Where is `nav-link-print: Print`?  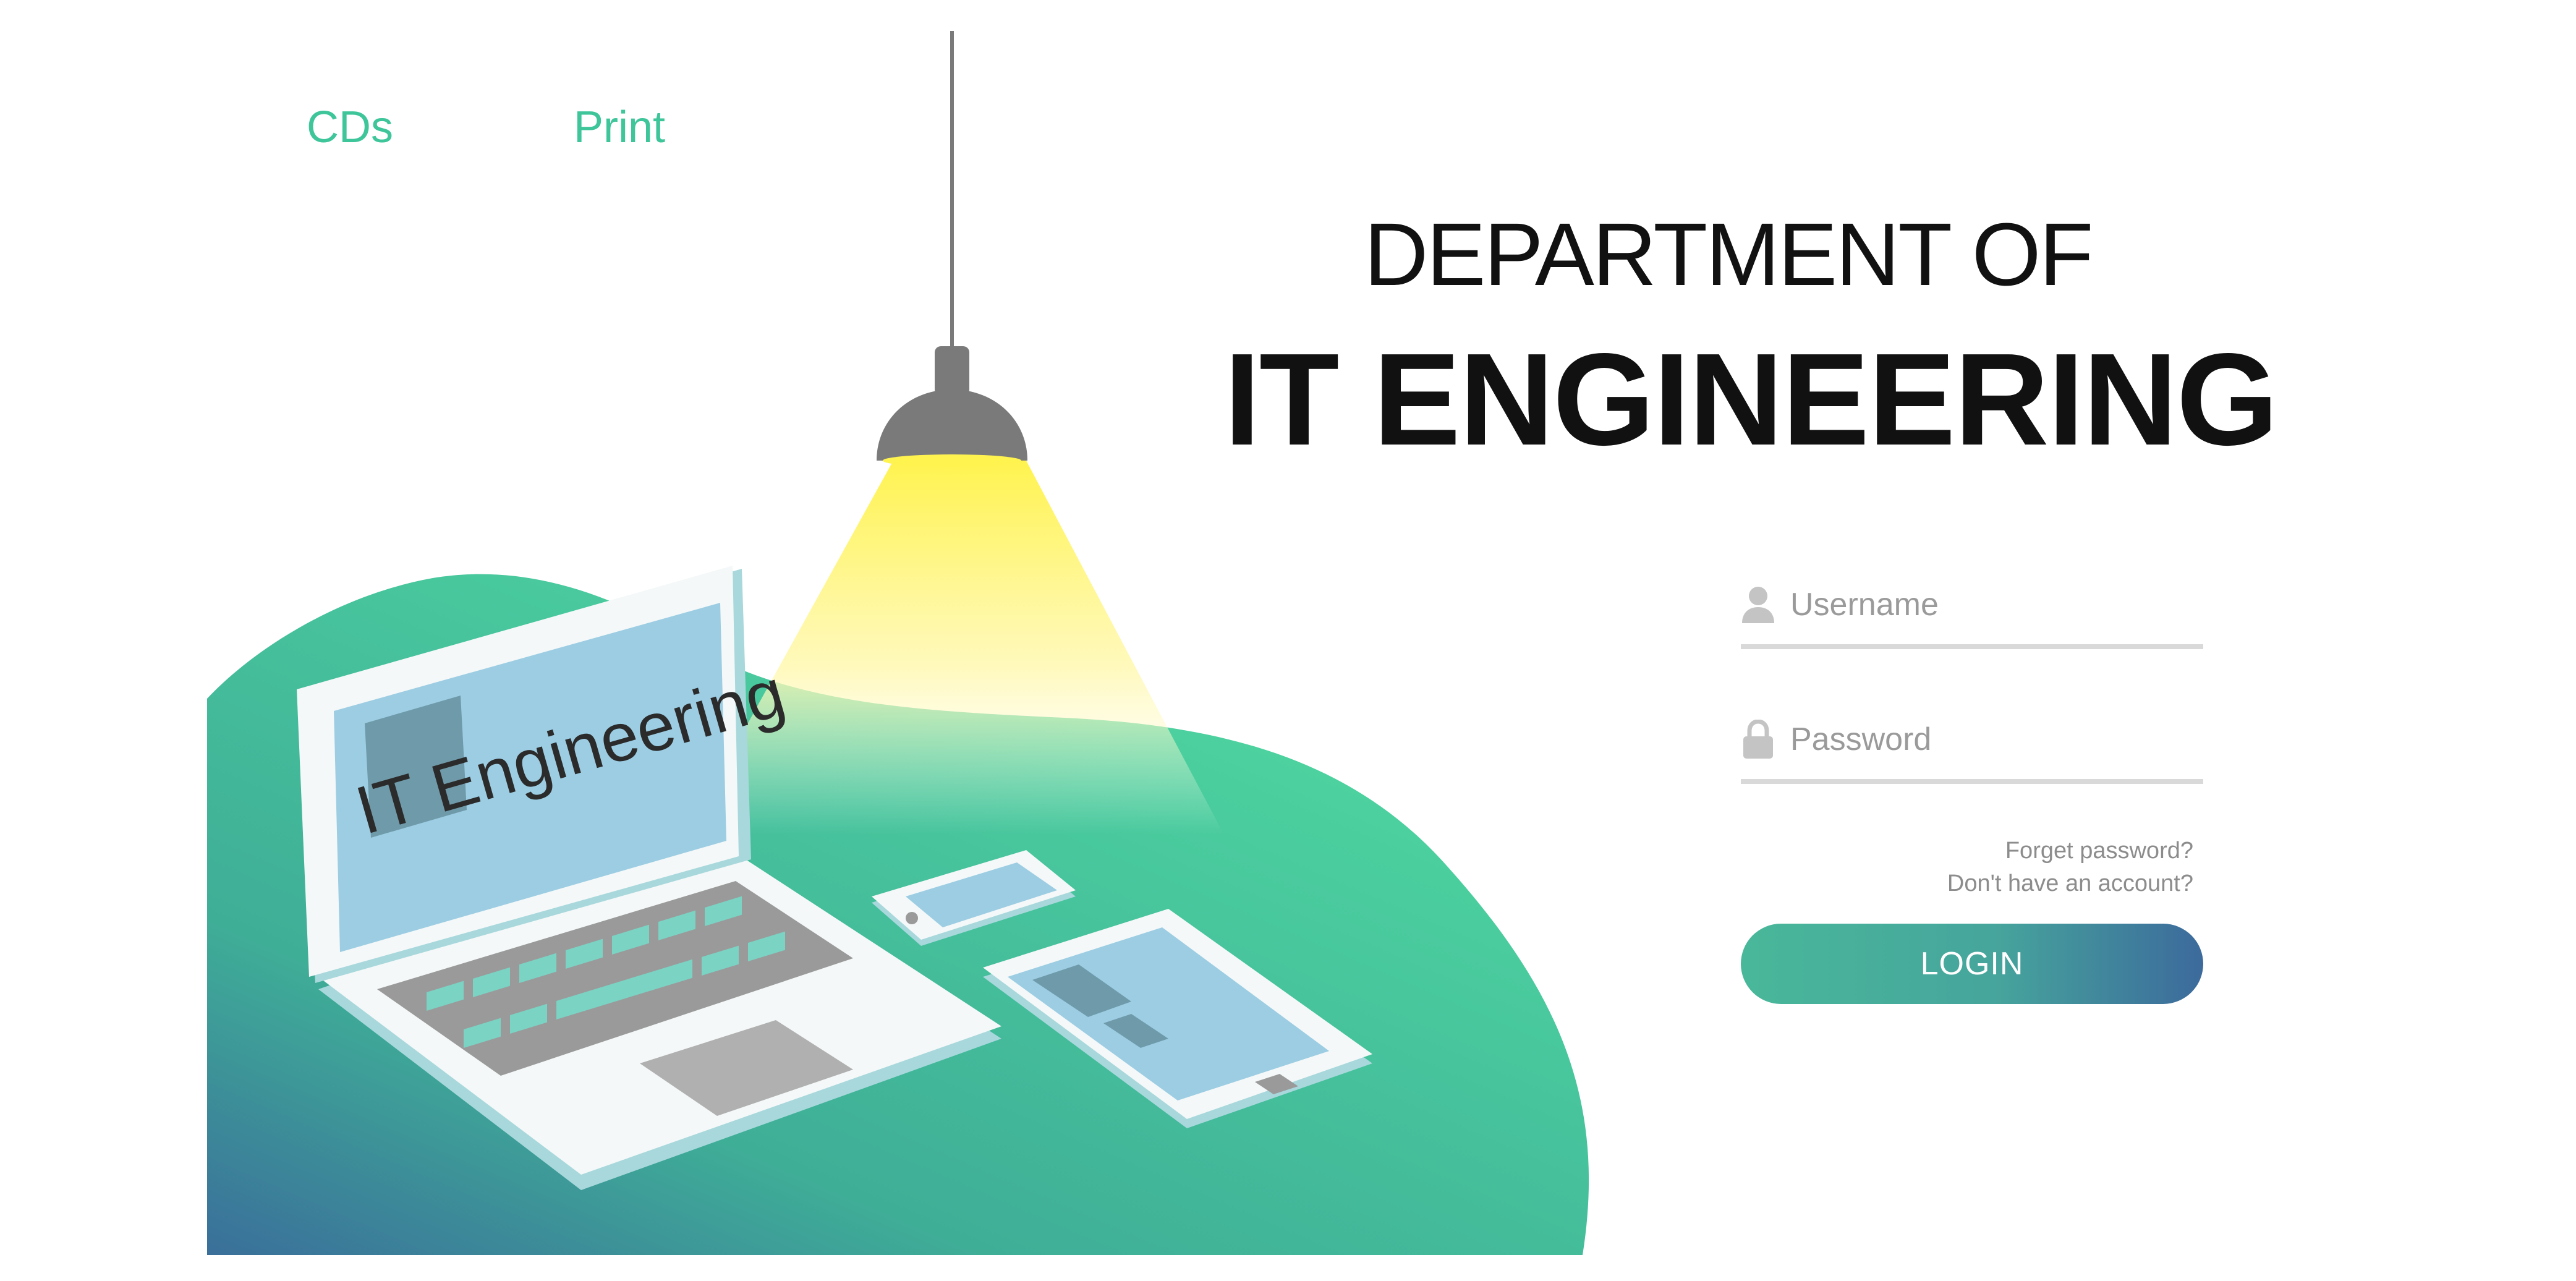 nav-link-print: Print is located at coordinates (619, 127).